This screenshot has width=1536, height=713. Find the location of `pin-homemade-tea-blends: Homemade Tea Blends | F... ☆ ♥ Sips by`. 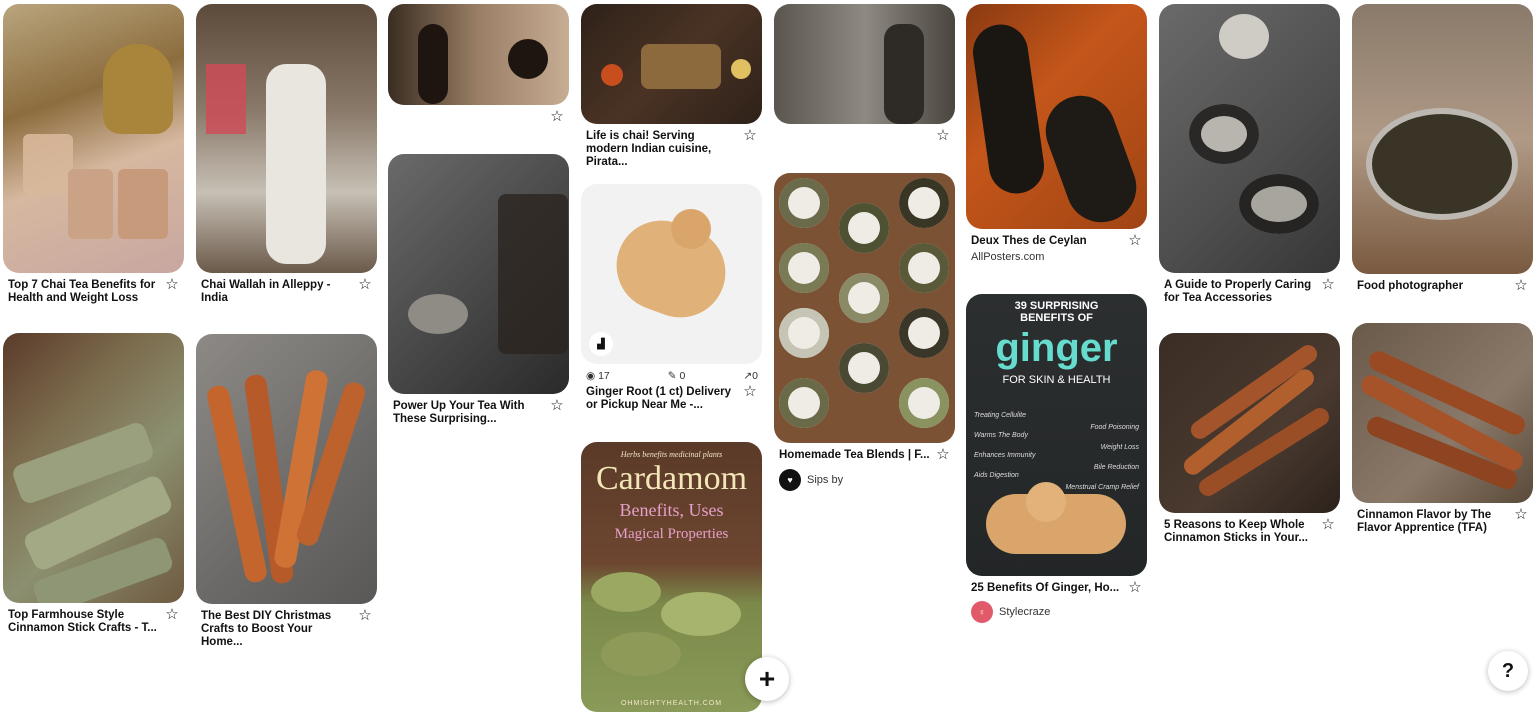

pin-homemade-tea-blends: Homemade Tea Blends | F... ☆ ♥ Sips by is located at coordinates (864, 332).